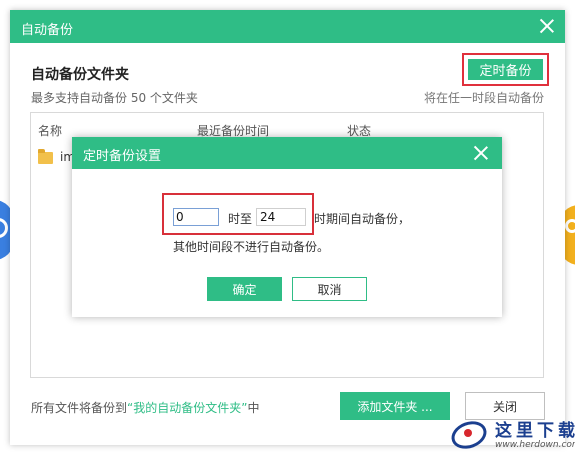 Image resolution: width=575 pixels, height=455 pixels. What do you see at coordinates (244, 289) in the screenshot?
I see `ok-button: 确定` at bounding box center [244, 289].